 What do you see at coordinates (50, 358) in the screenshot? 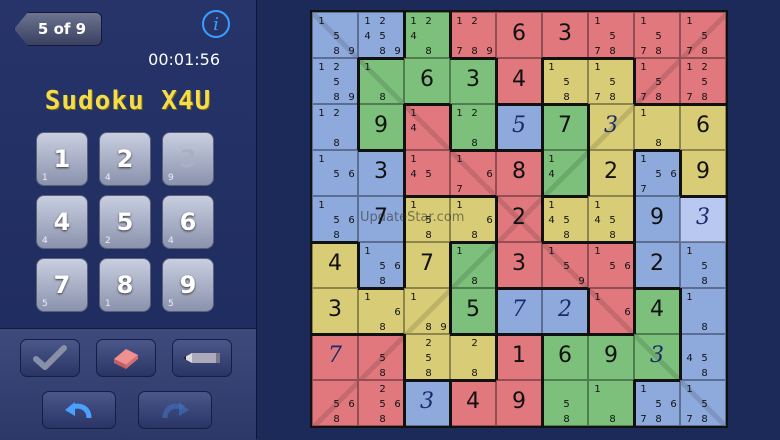
I see `check-button` at bounding box center [50, 358].